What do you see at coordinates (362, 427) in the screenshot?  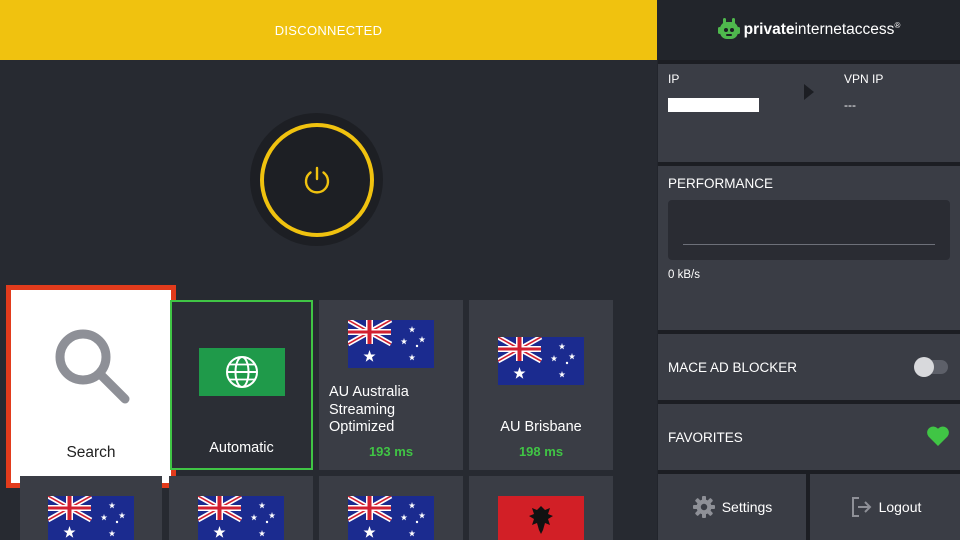 I see `server-name-line: Optimized` at bounding box center [362, 427].